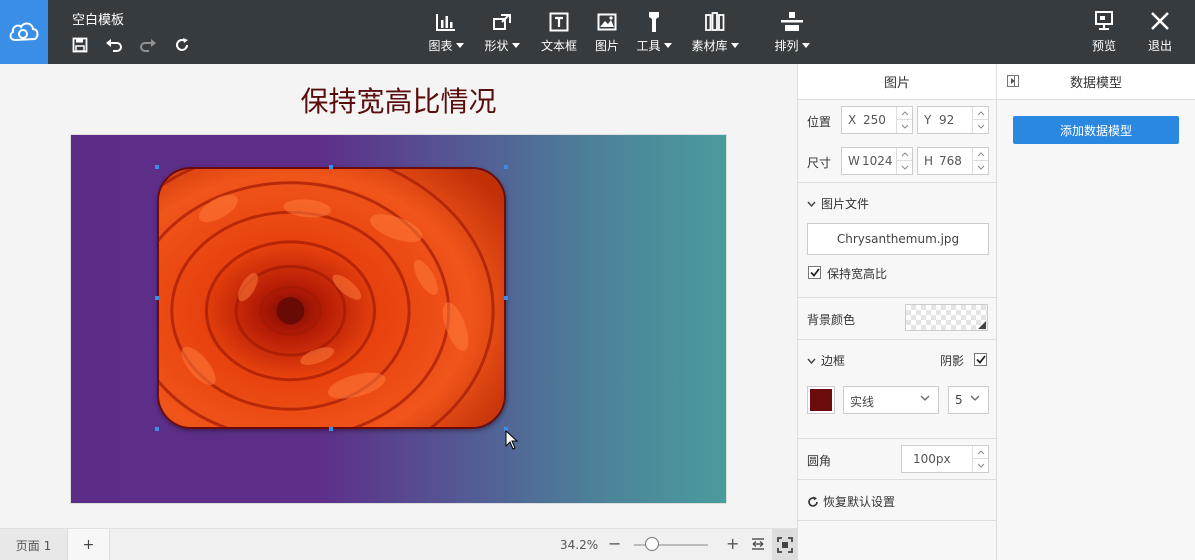 This screenshot has width=1195, height=560. Describe the element at coordinates (932, 459) in the screenshot. I see `radius-value: 100px` at that location.